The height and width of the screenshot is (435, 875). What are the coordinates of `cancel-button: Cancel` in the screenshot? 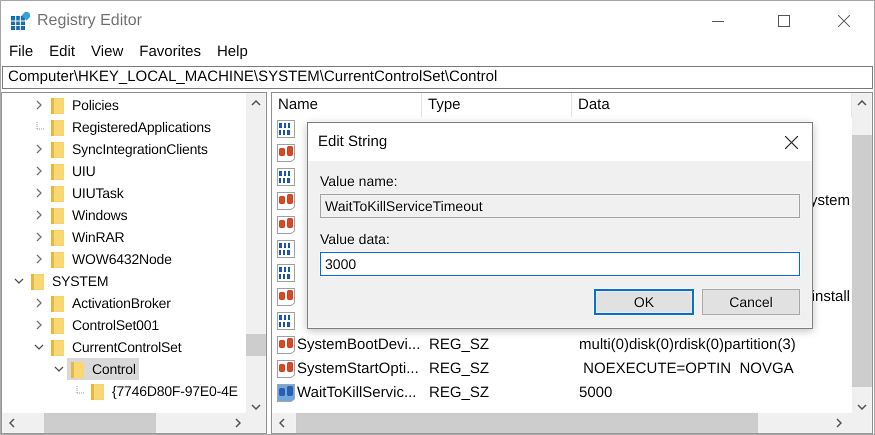 It's located at (751, 302).